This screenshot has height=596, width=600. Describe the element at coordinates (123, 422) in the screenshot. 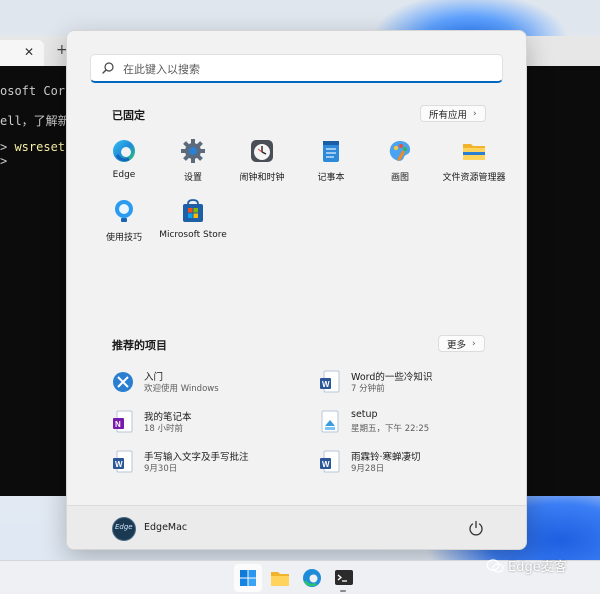

I see `onenote-icon: N` at that location.